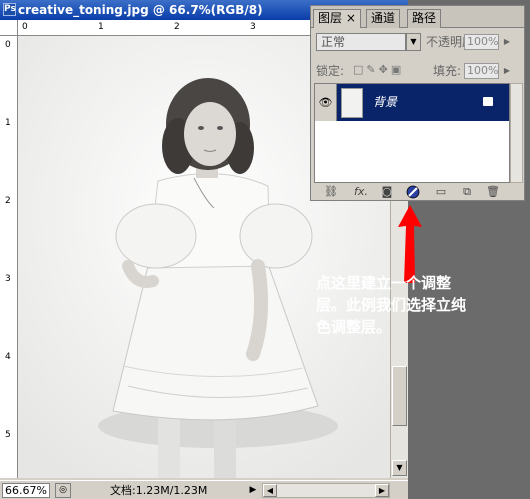 This screenshot has height=499, width=530. I want to click on annotation-line: 层。此例我们选择立纯, so click(391, 305).